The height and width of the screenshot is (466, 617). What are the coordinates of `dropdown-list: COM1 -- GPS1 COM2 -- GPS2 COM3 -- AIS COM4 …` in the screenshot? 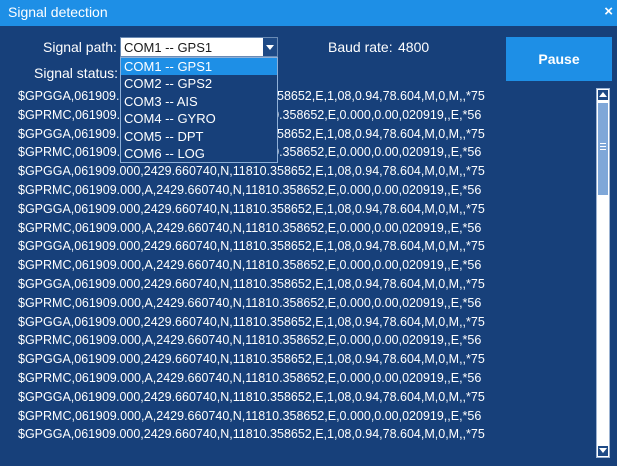 It's located at (199, 110).